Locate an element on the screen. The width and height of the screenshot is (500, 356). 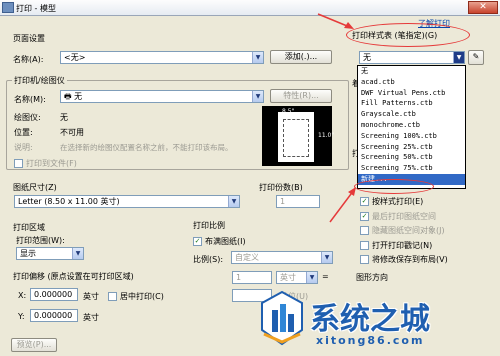
arrow-head-icon is located at coordinates (352, 191).